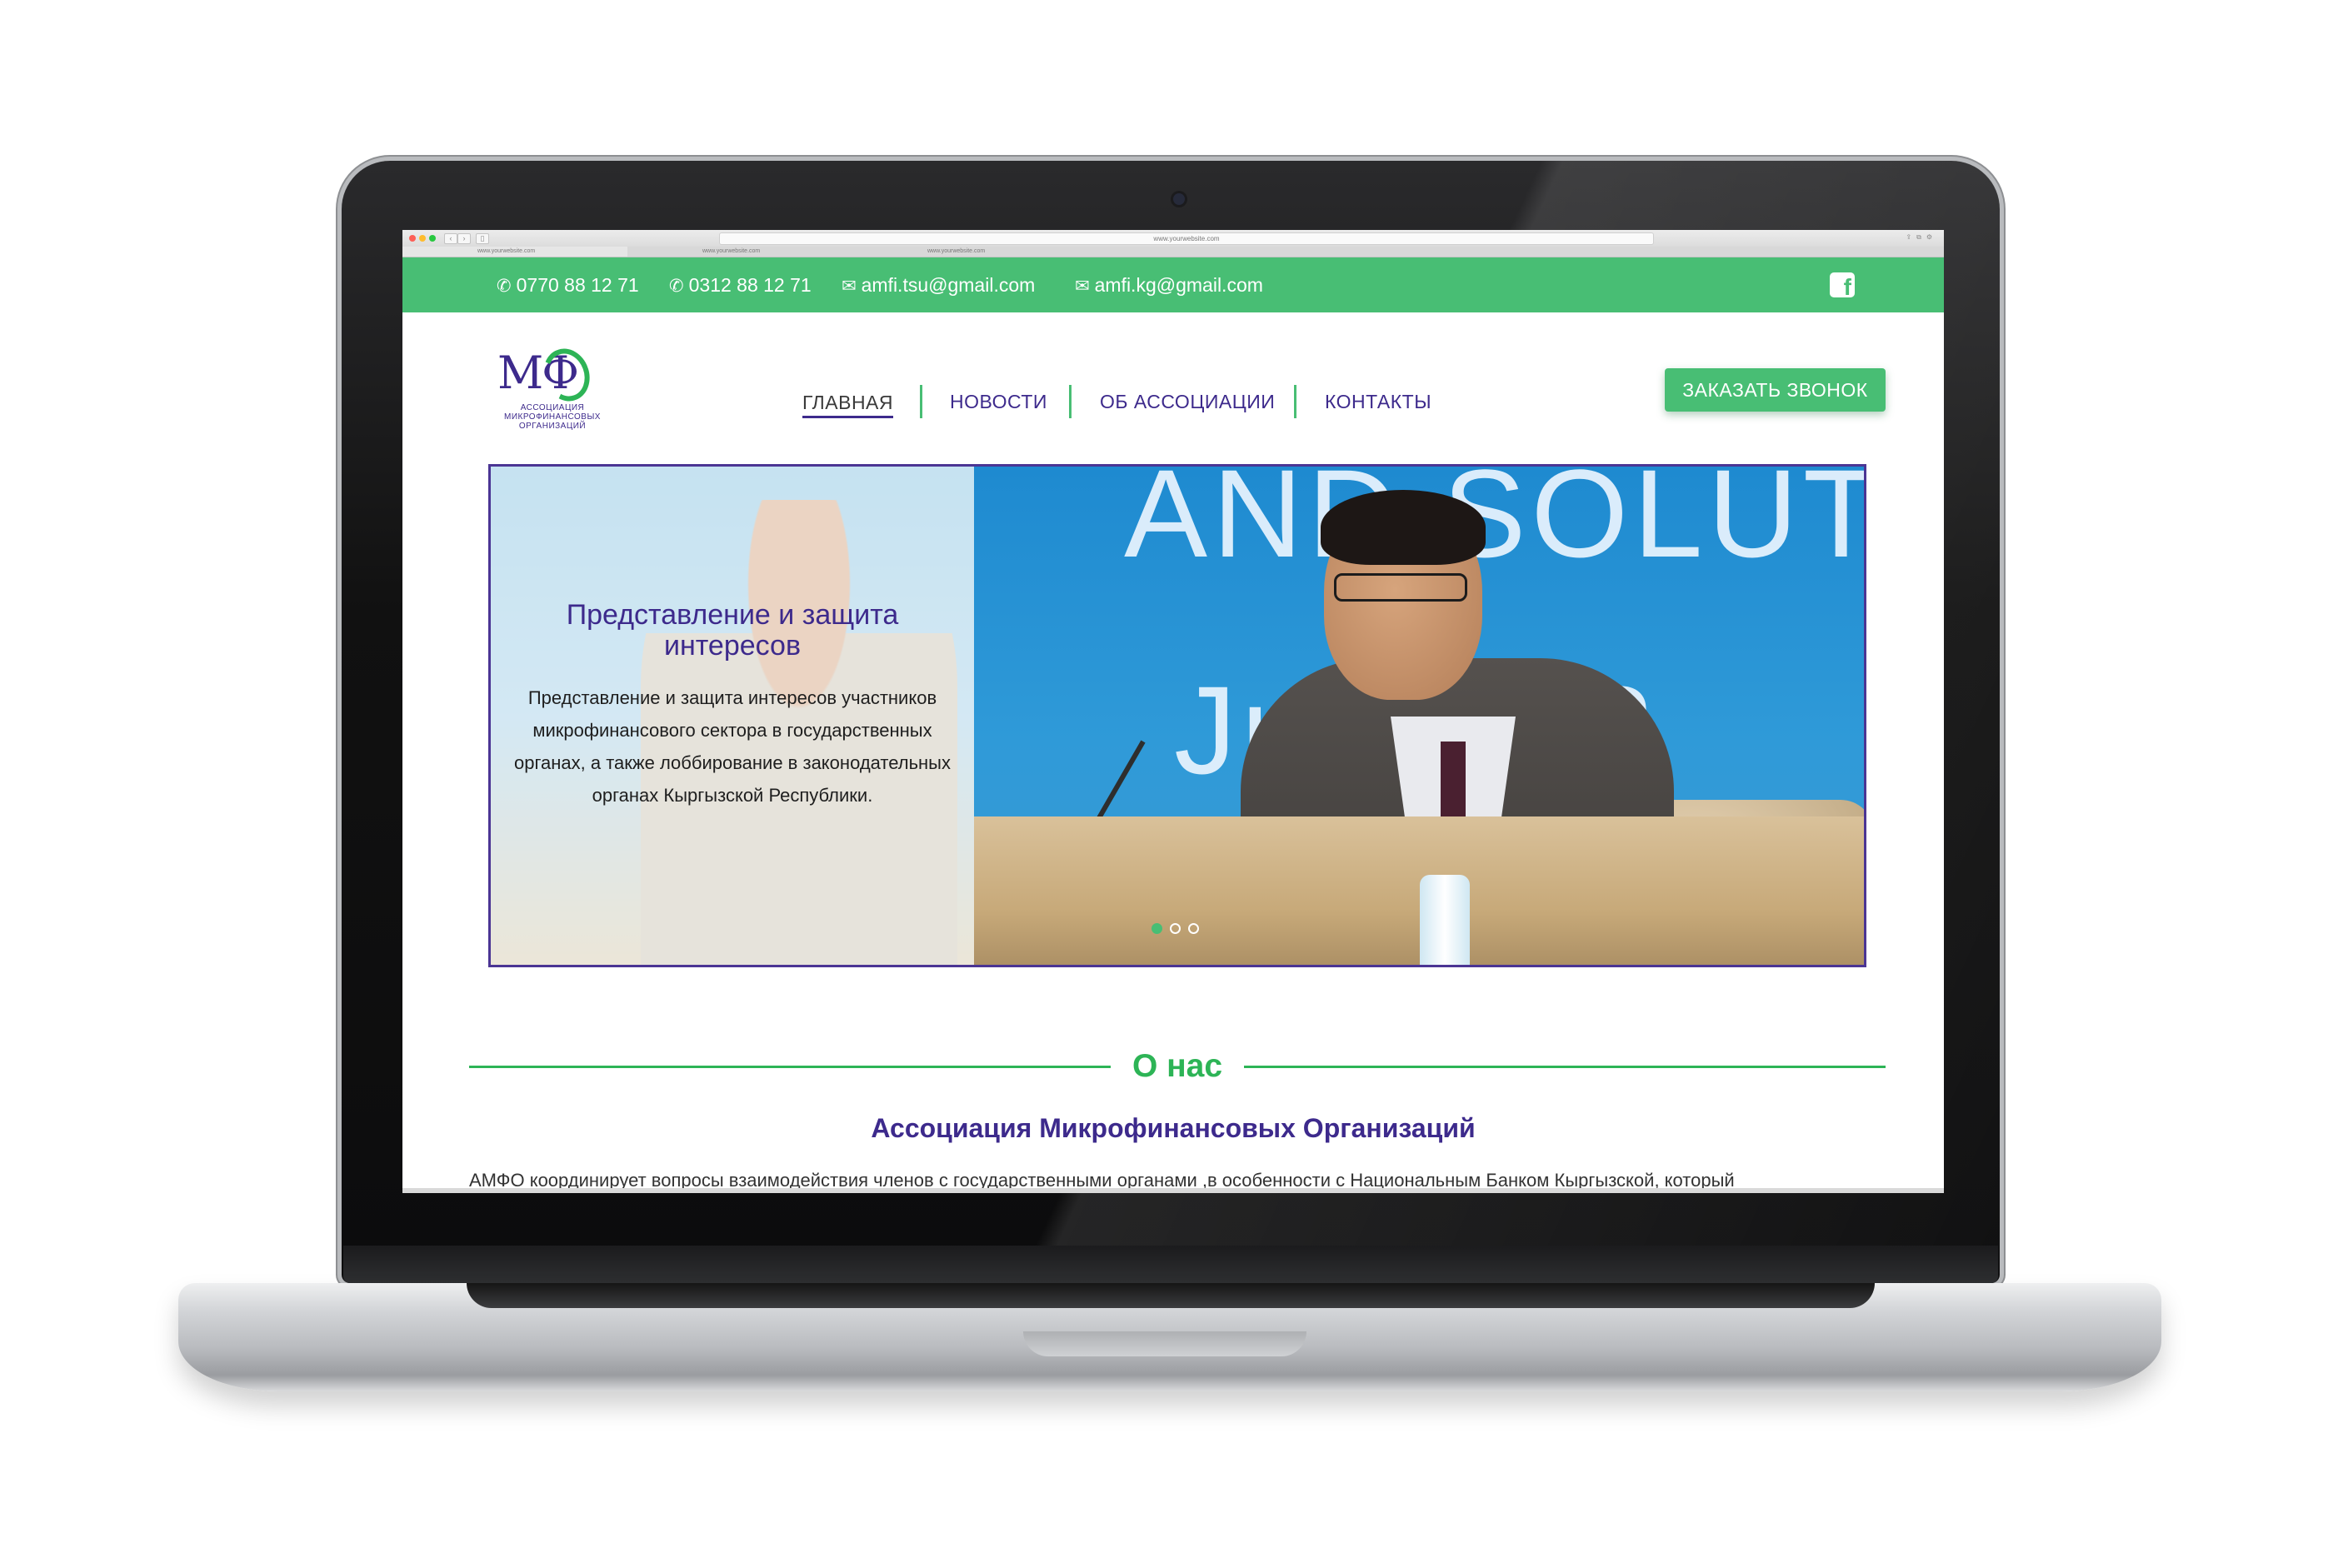 The image size is (2333, 1568). I want to click on address-bar: www.yourwebsite.com, so click(1186, 238).